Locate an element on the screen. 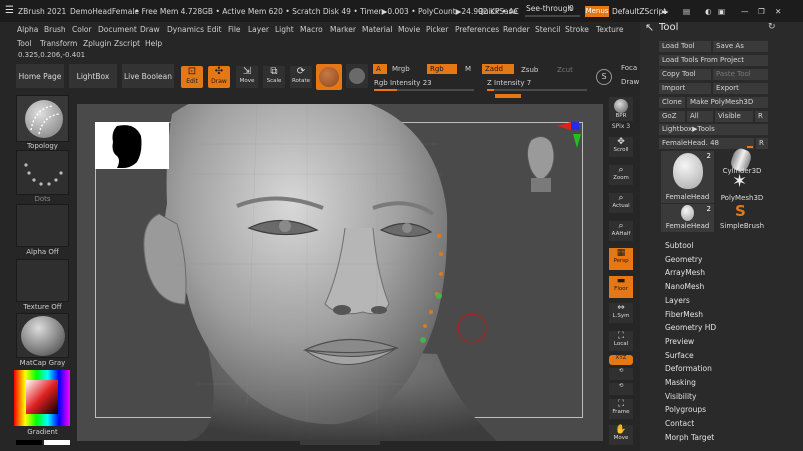 This screenshot has width=803, height=451. m-toggle: M is located at coordinates (468, 69).